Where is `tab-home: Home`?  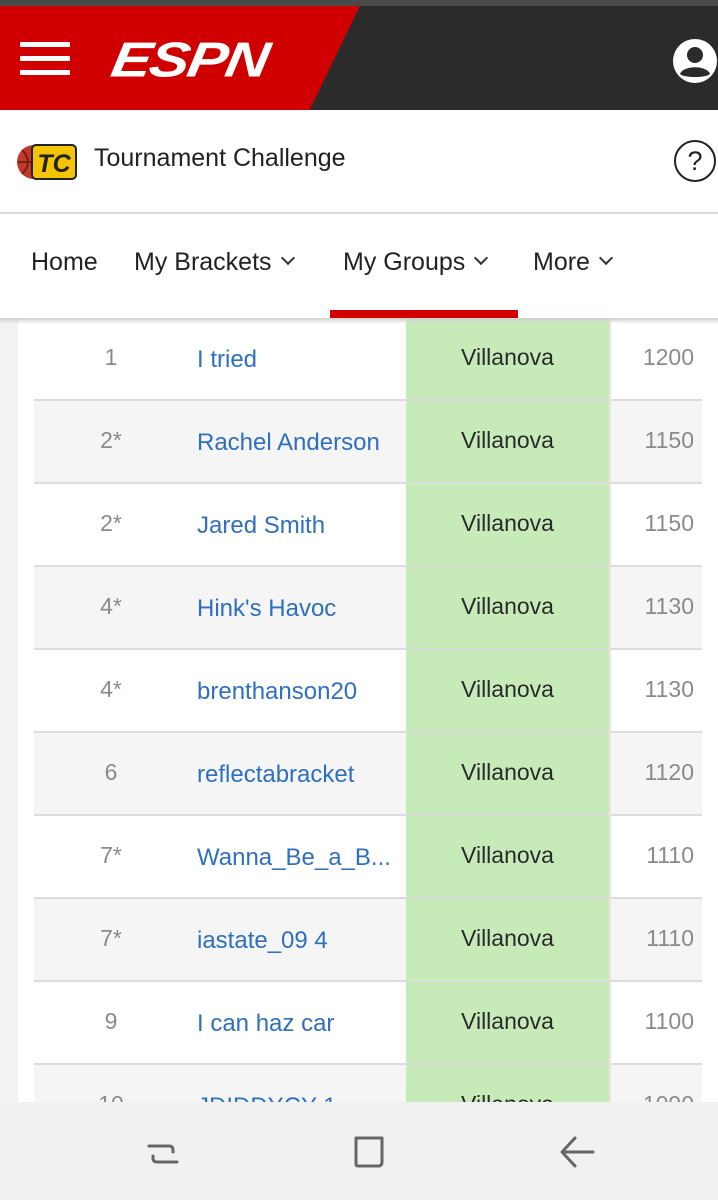 tab-home: Home is located at coordinates (64, 262).